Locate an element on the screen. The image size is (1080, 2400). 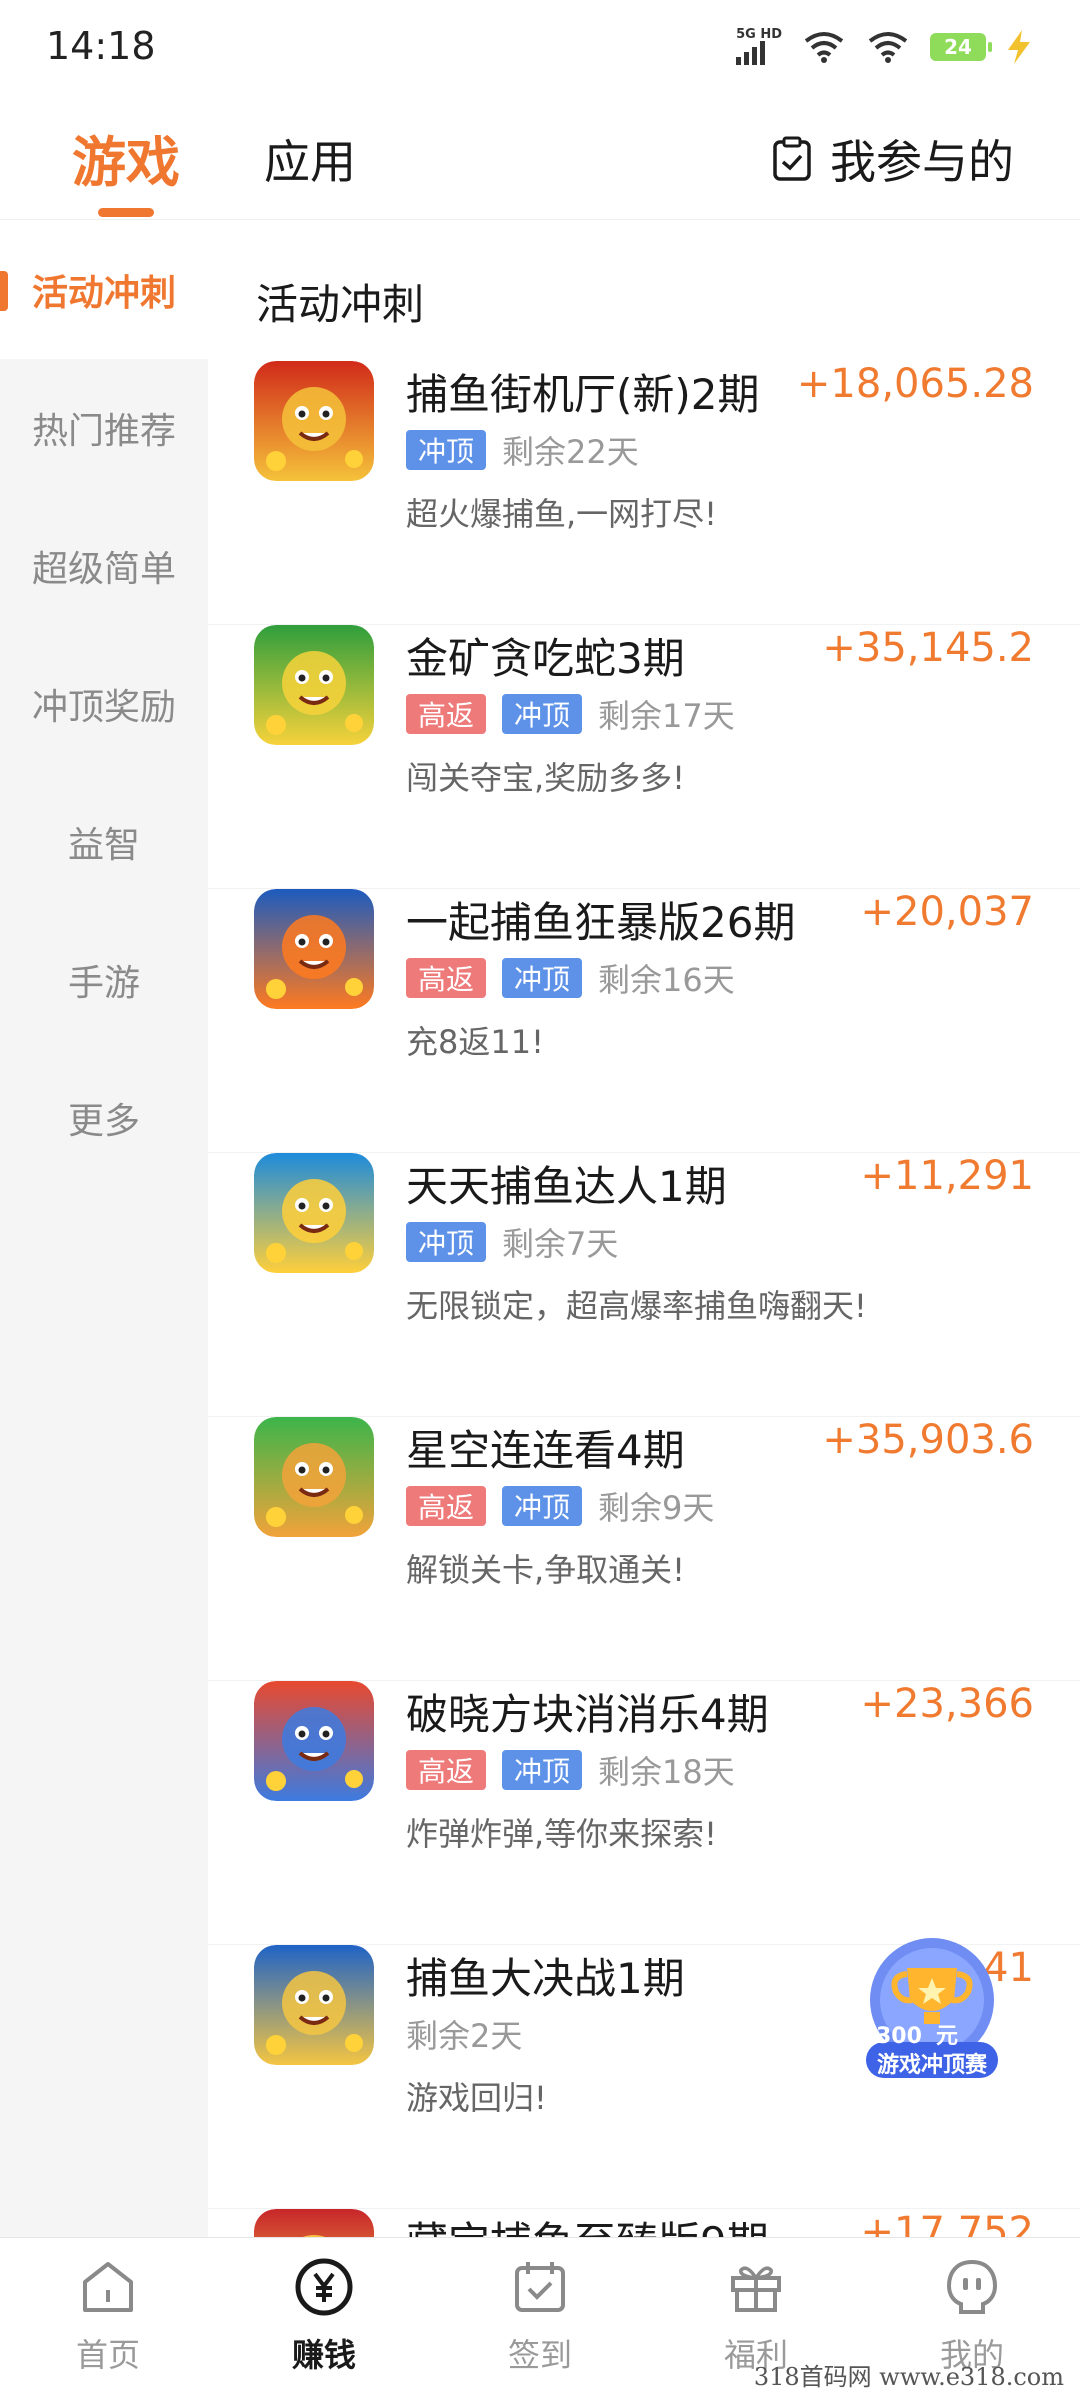
tab-app: 应用 is located at coordinates (310, 159).